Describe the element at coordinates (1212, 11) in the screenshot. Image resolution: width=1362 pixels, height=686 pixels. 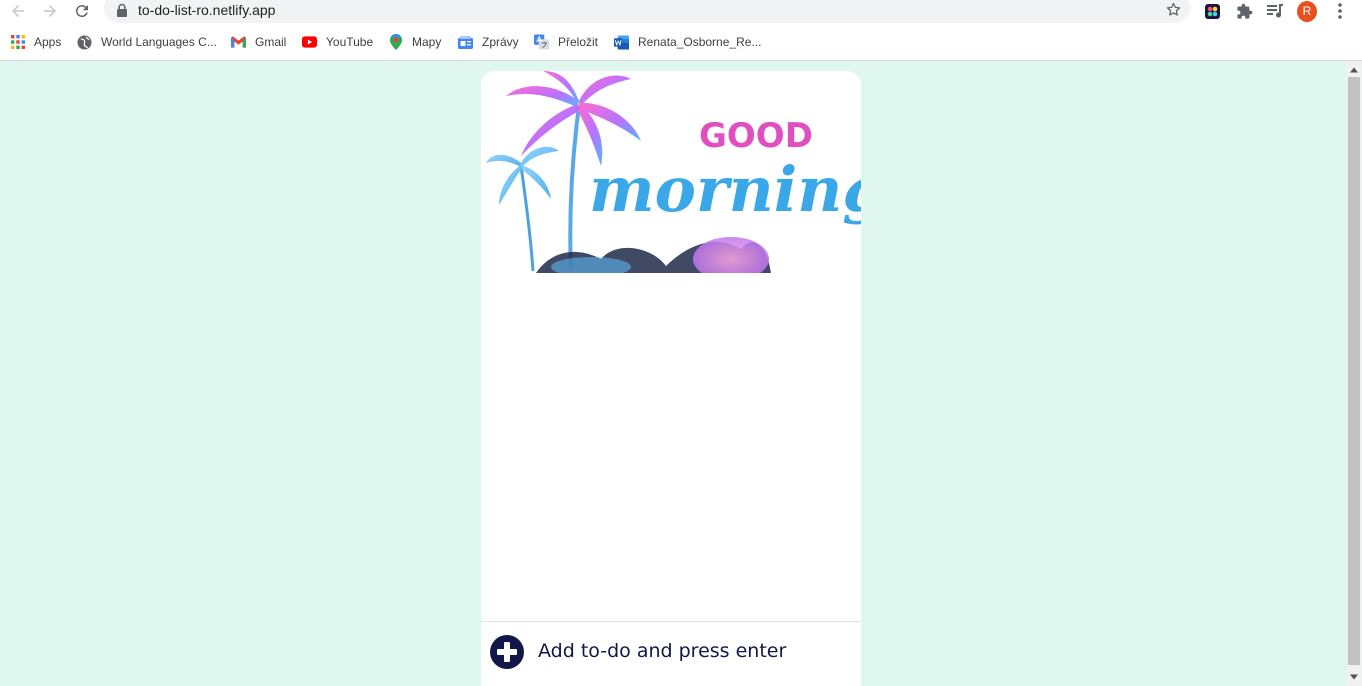
I see `extension-icon` at that location.